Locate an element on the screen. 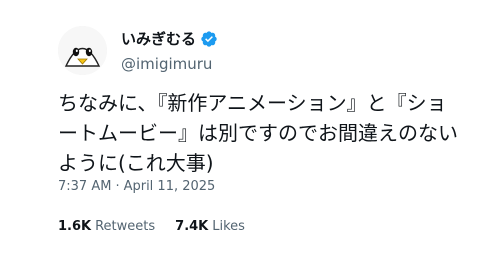  retweets-label: Retweets is located at coordinates (125, 226).